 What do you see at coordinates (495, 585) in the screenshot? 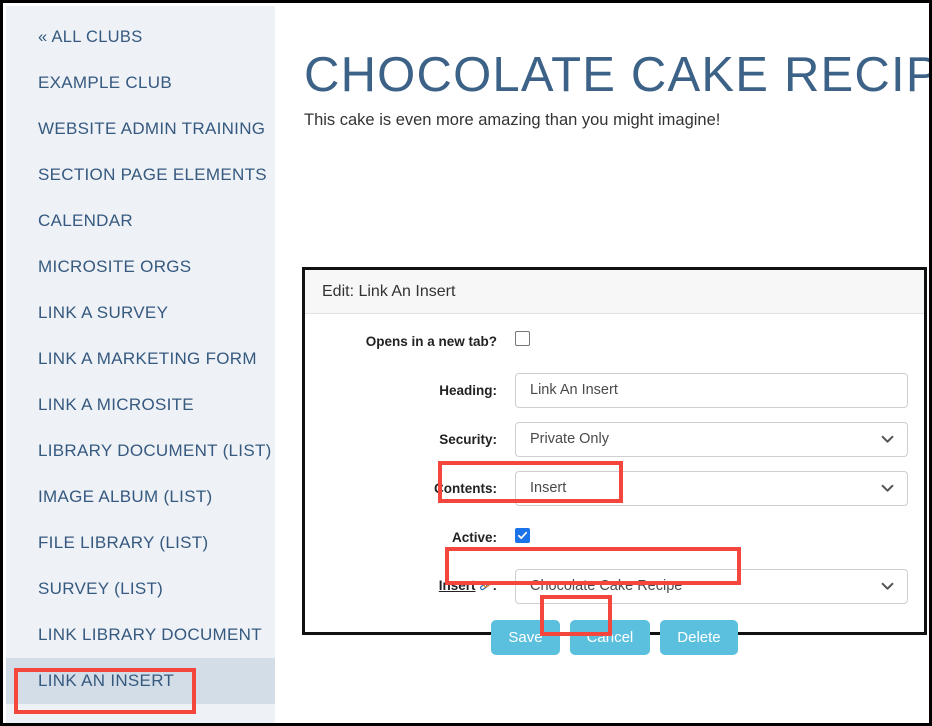
I see `insert-label-colon: :` at bounding box center [495, 585].